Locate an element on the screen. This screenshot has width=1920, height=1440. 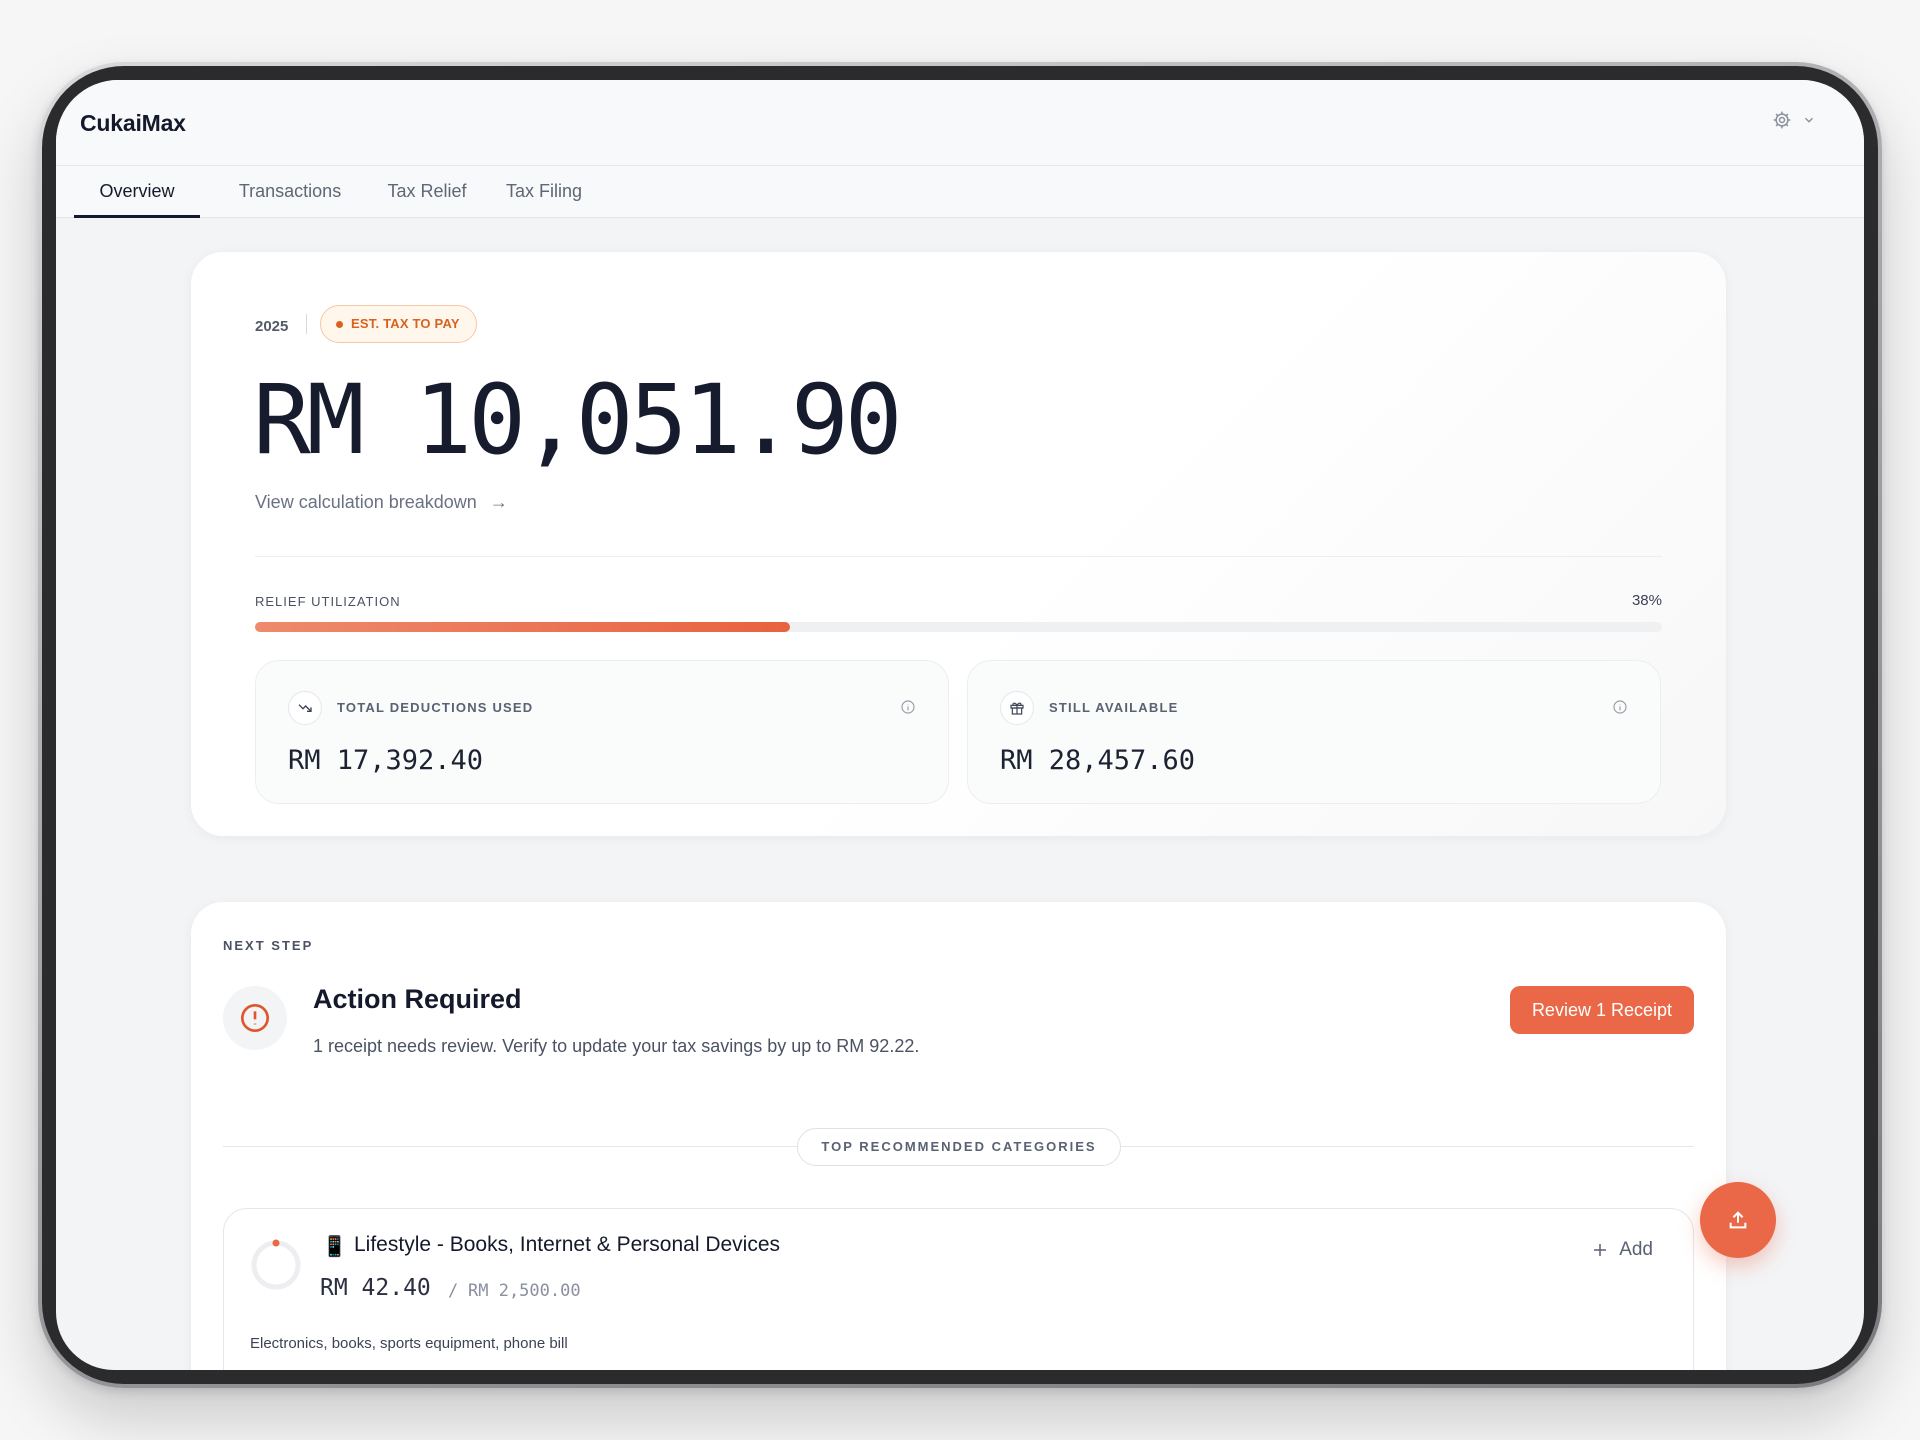
year-divider is located at coordinates (306, 324).